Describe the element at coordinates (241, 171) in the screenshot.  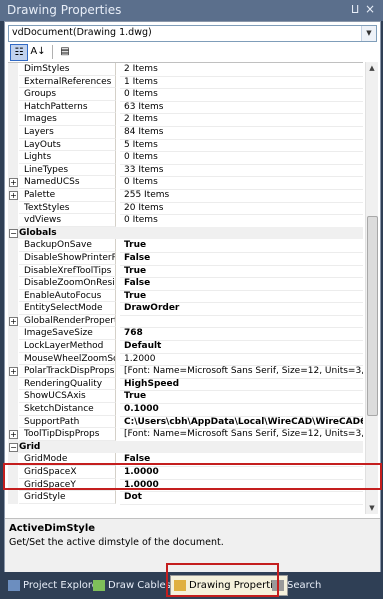
I see `property-value: 33 Items` at that location.